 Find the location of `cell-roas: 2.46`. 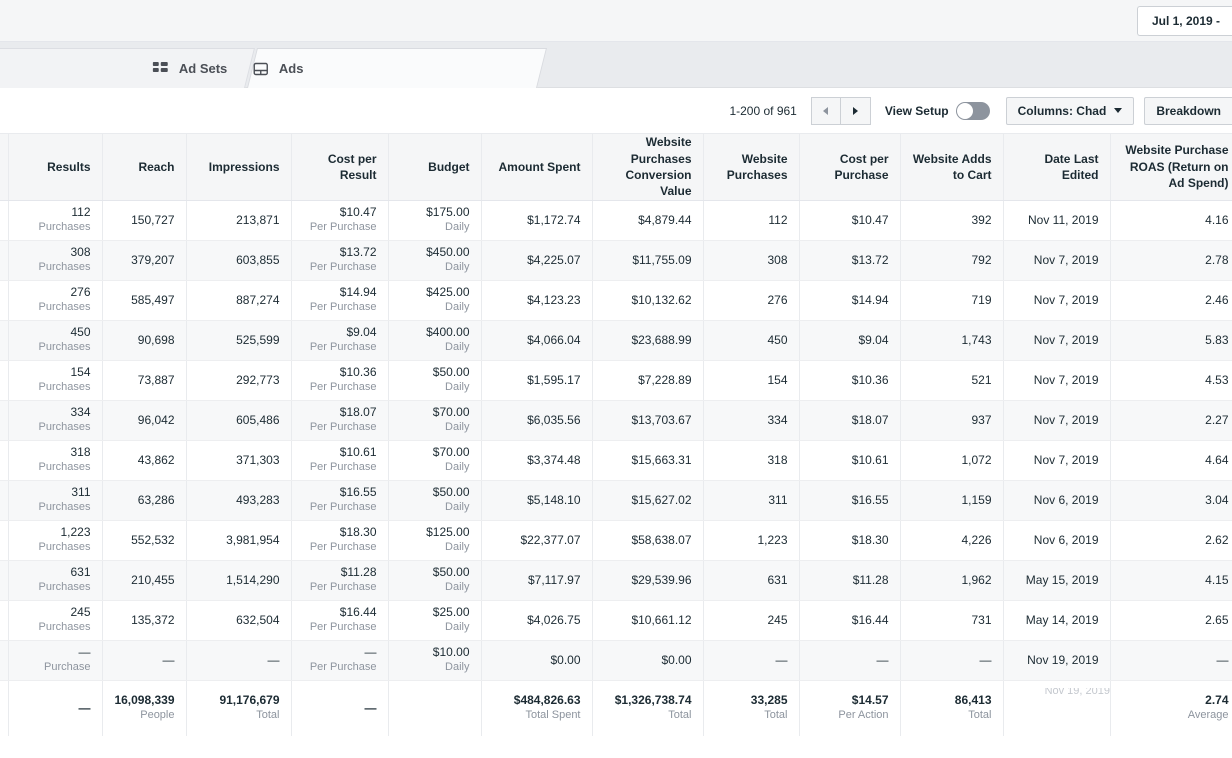

cell-roas: 2.46 is located at coordinates (1171, 300).